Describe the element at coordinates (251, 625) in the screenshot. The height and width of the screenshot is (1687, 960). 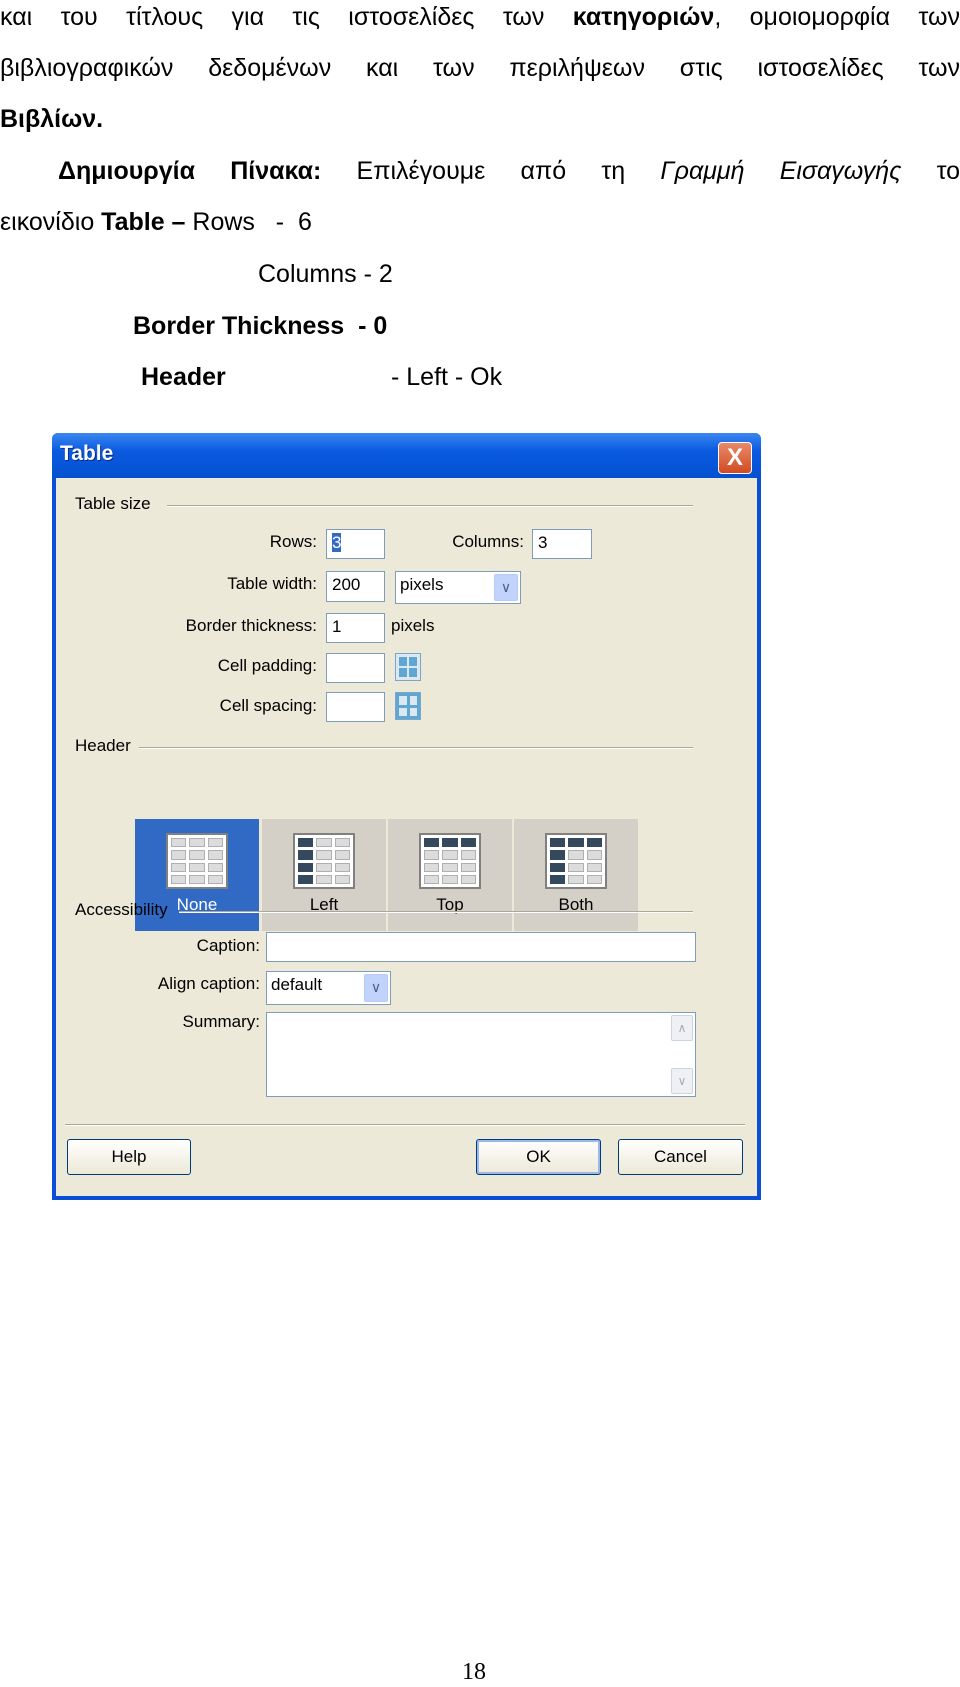
I see `border-thickness-label: Border thickness:` at that location.